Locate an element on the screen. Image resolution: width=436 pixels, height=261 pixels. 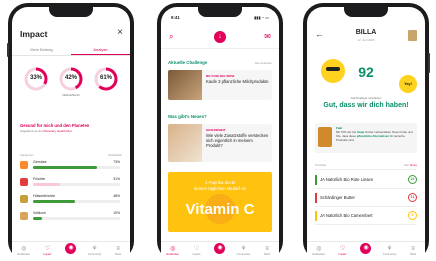
bag-icon is located at coordinates (412, 35).